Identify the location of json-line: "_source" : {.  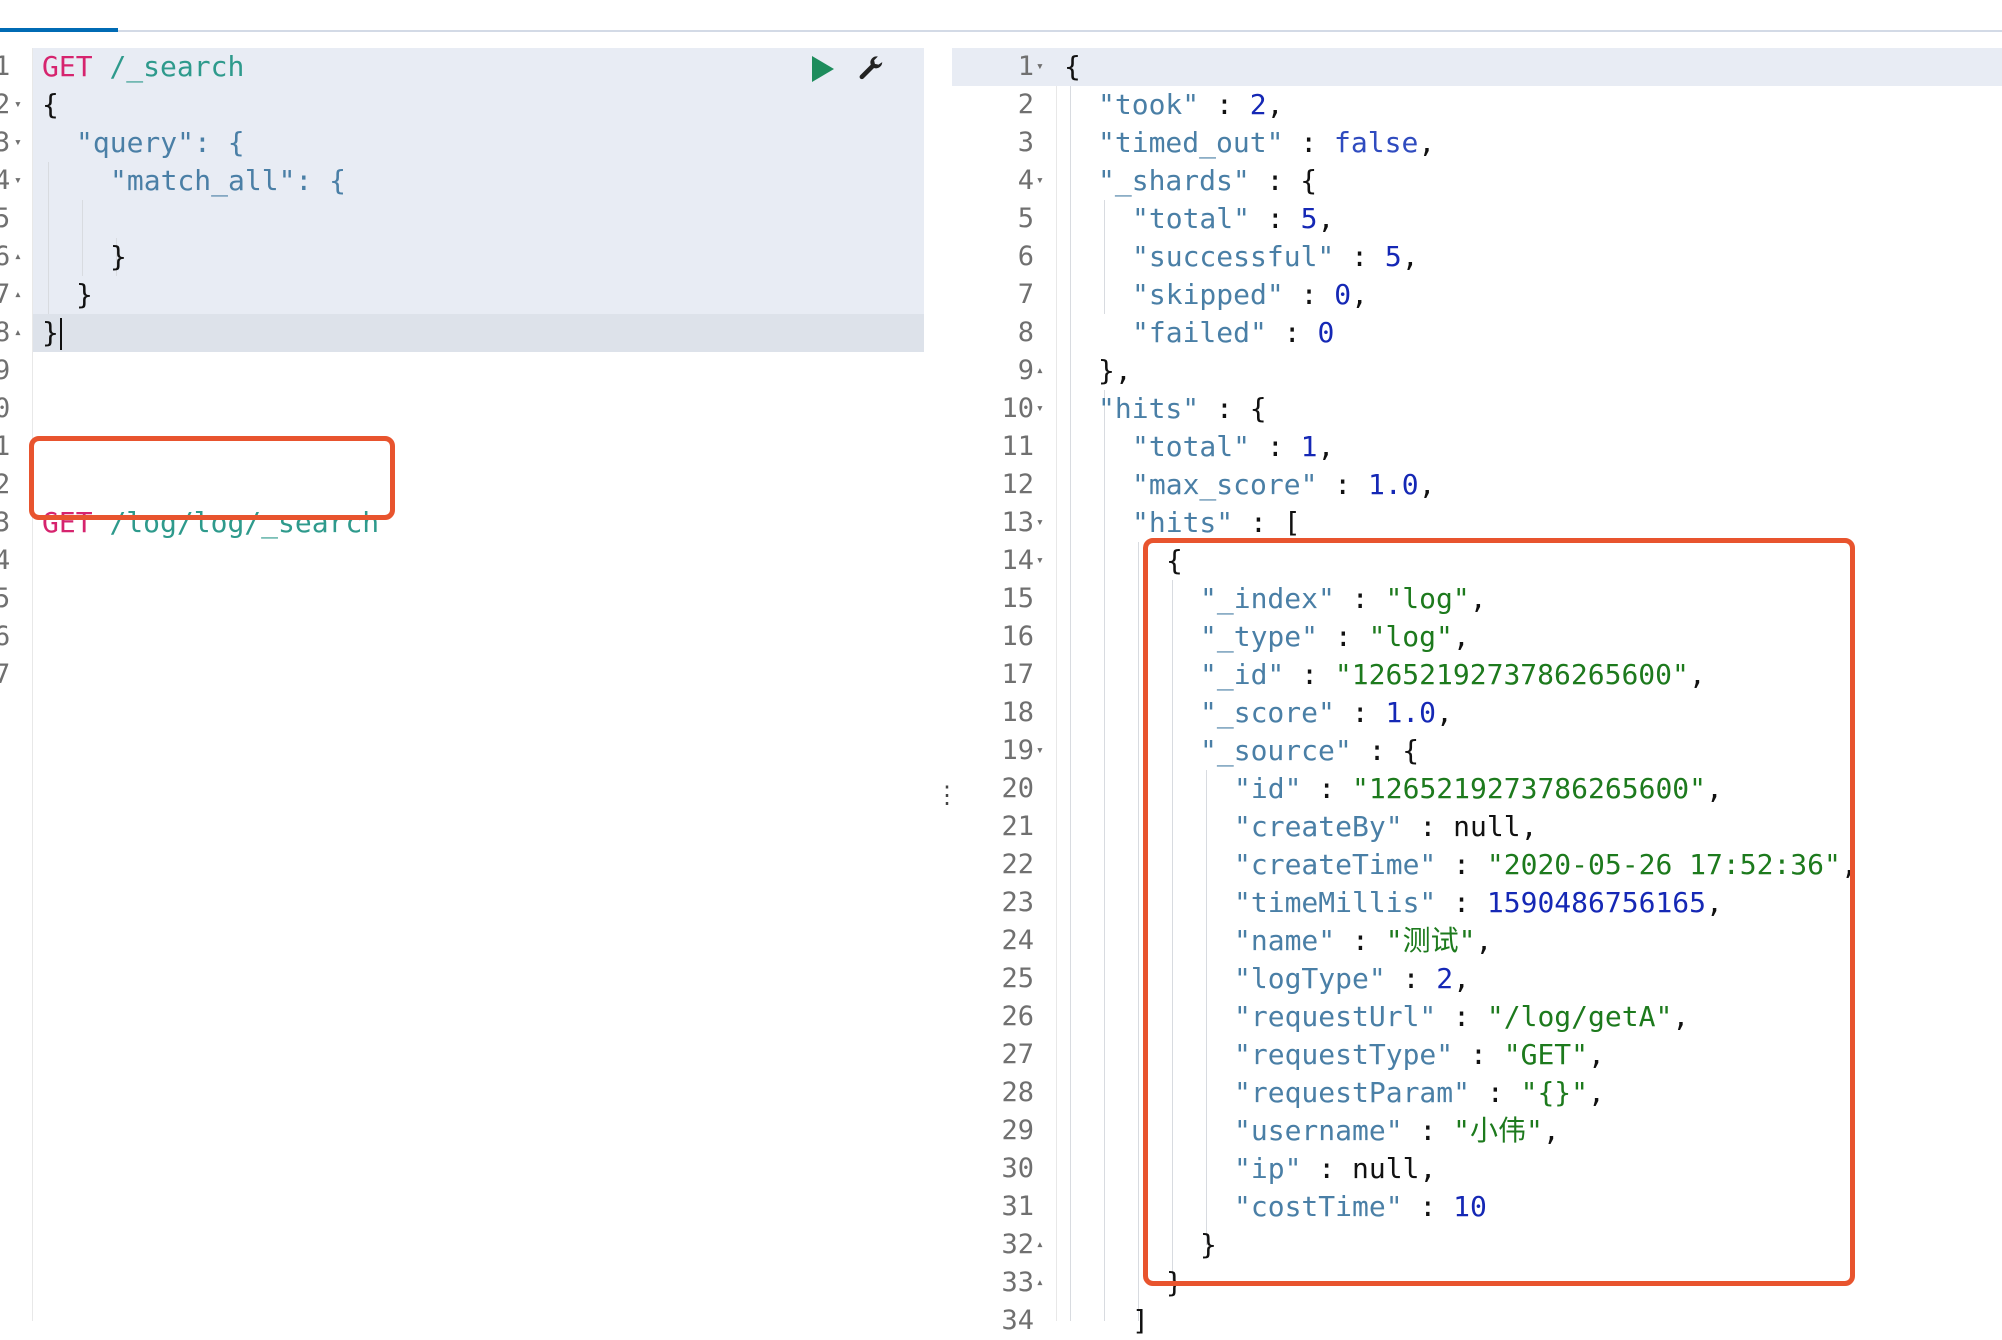
(1310, 750).